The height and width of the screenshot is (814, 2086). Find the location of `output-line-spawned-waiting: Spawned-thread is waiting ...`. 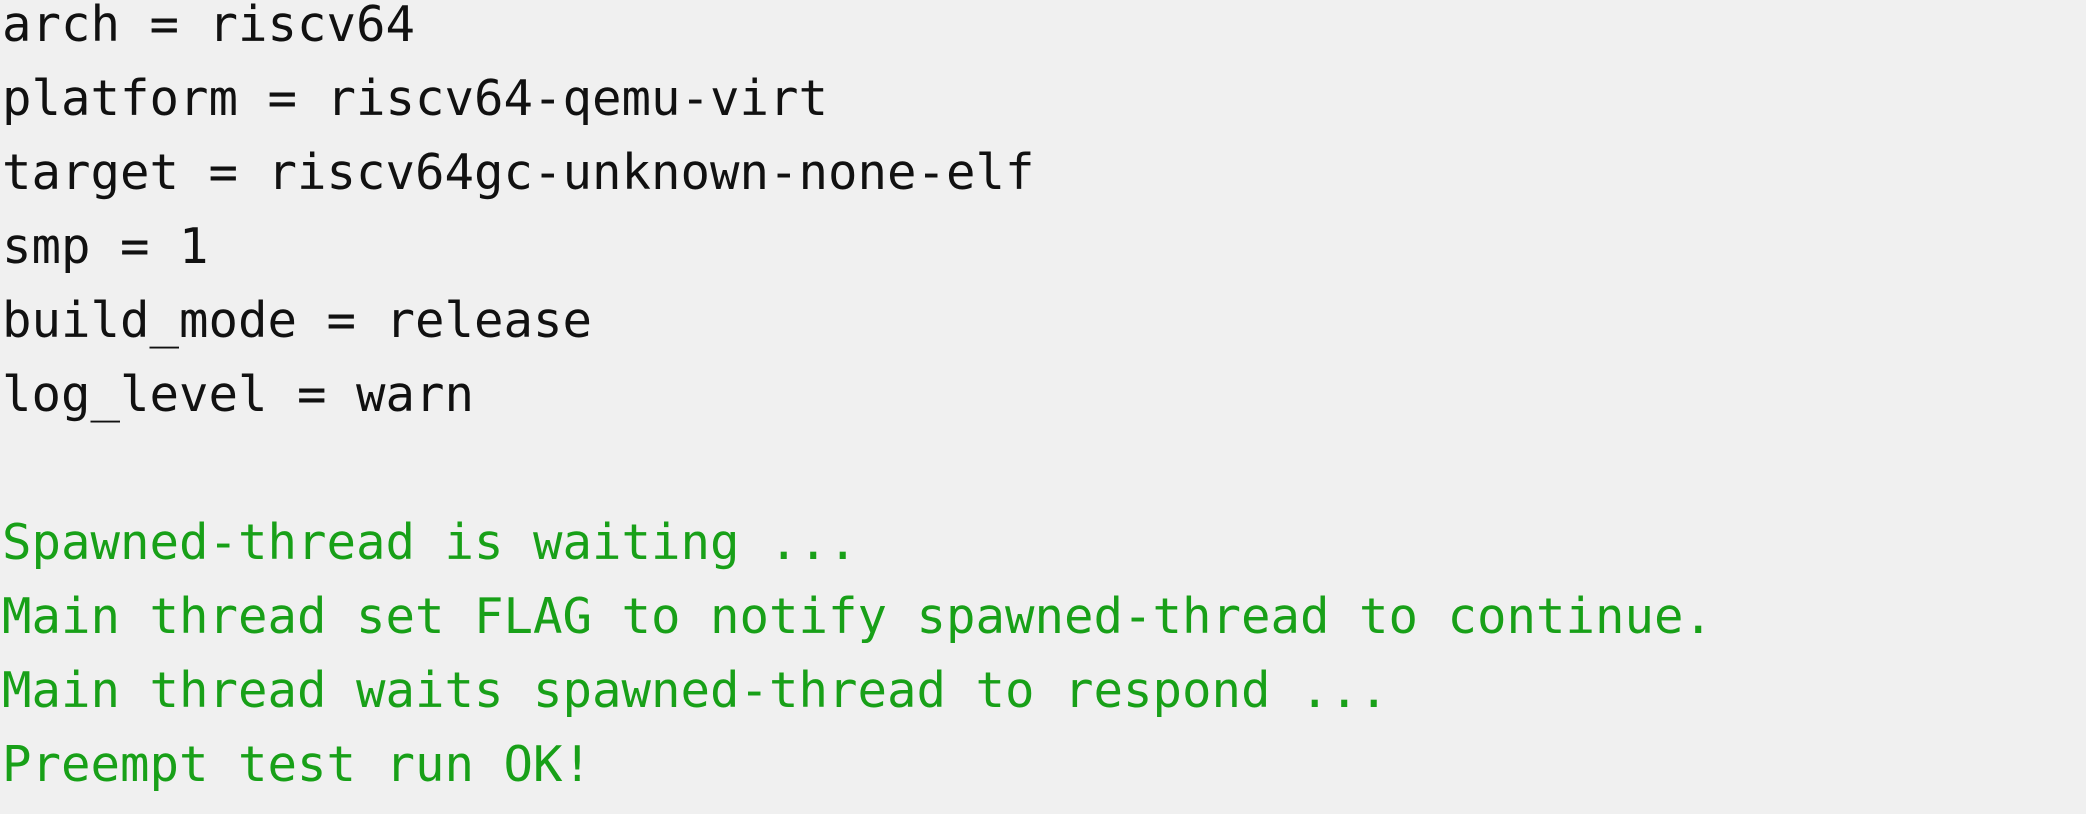

output-line-spawned-waiting: Spawned-thread is waiting ... is located at coordinates (430, 542).